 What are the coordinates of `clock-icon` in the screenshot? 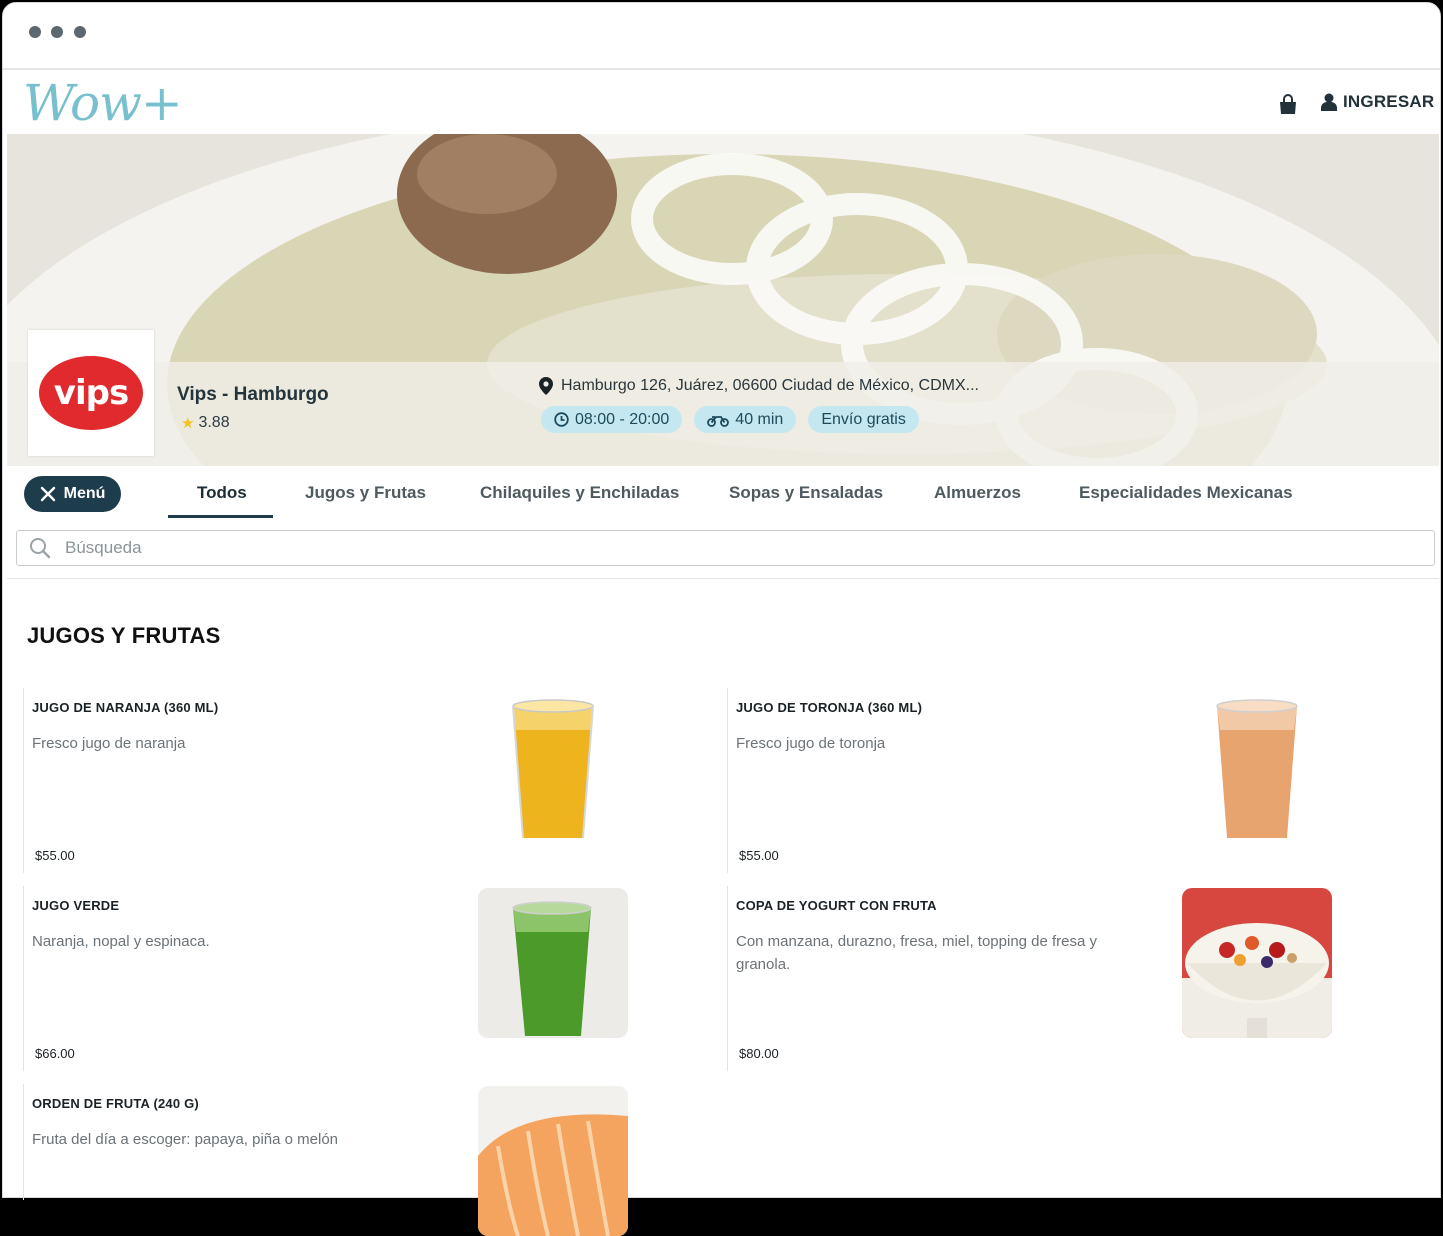 It's located at (561, 419).